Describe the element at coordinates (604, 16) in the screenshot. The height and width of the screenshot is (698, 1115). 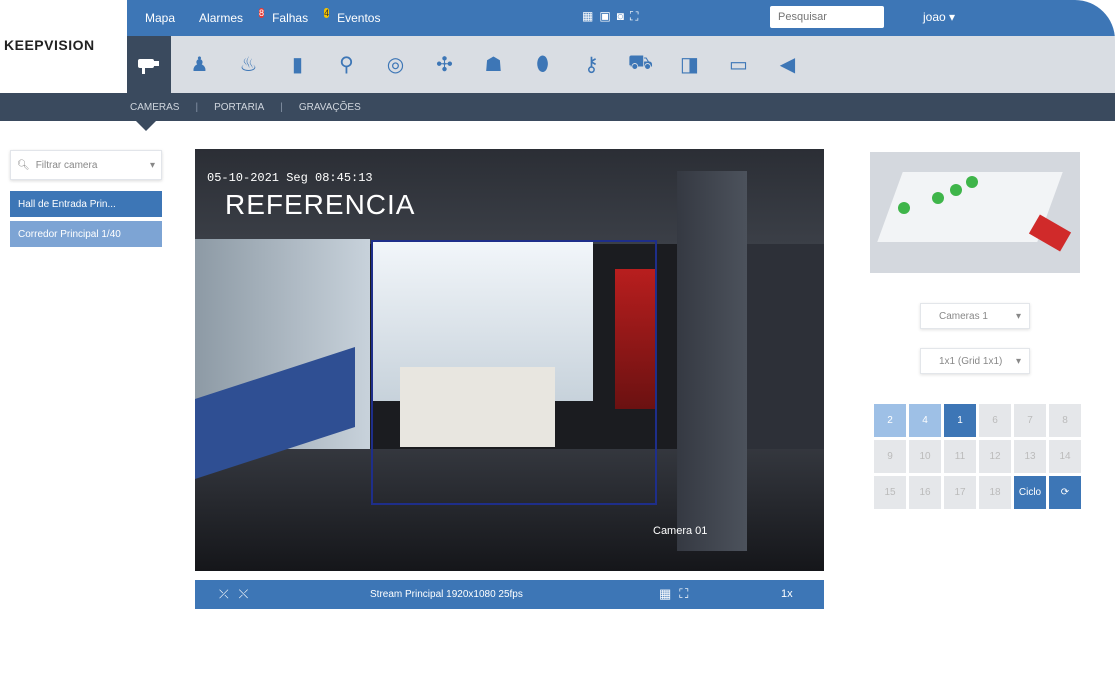
I see `monitor-icon: ▣` at that location.